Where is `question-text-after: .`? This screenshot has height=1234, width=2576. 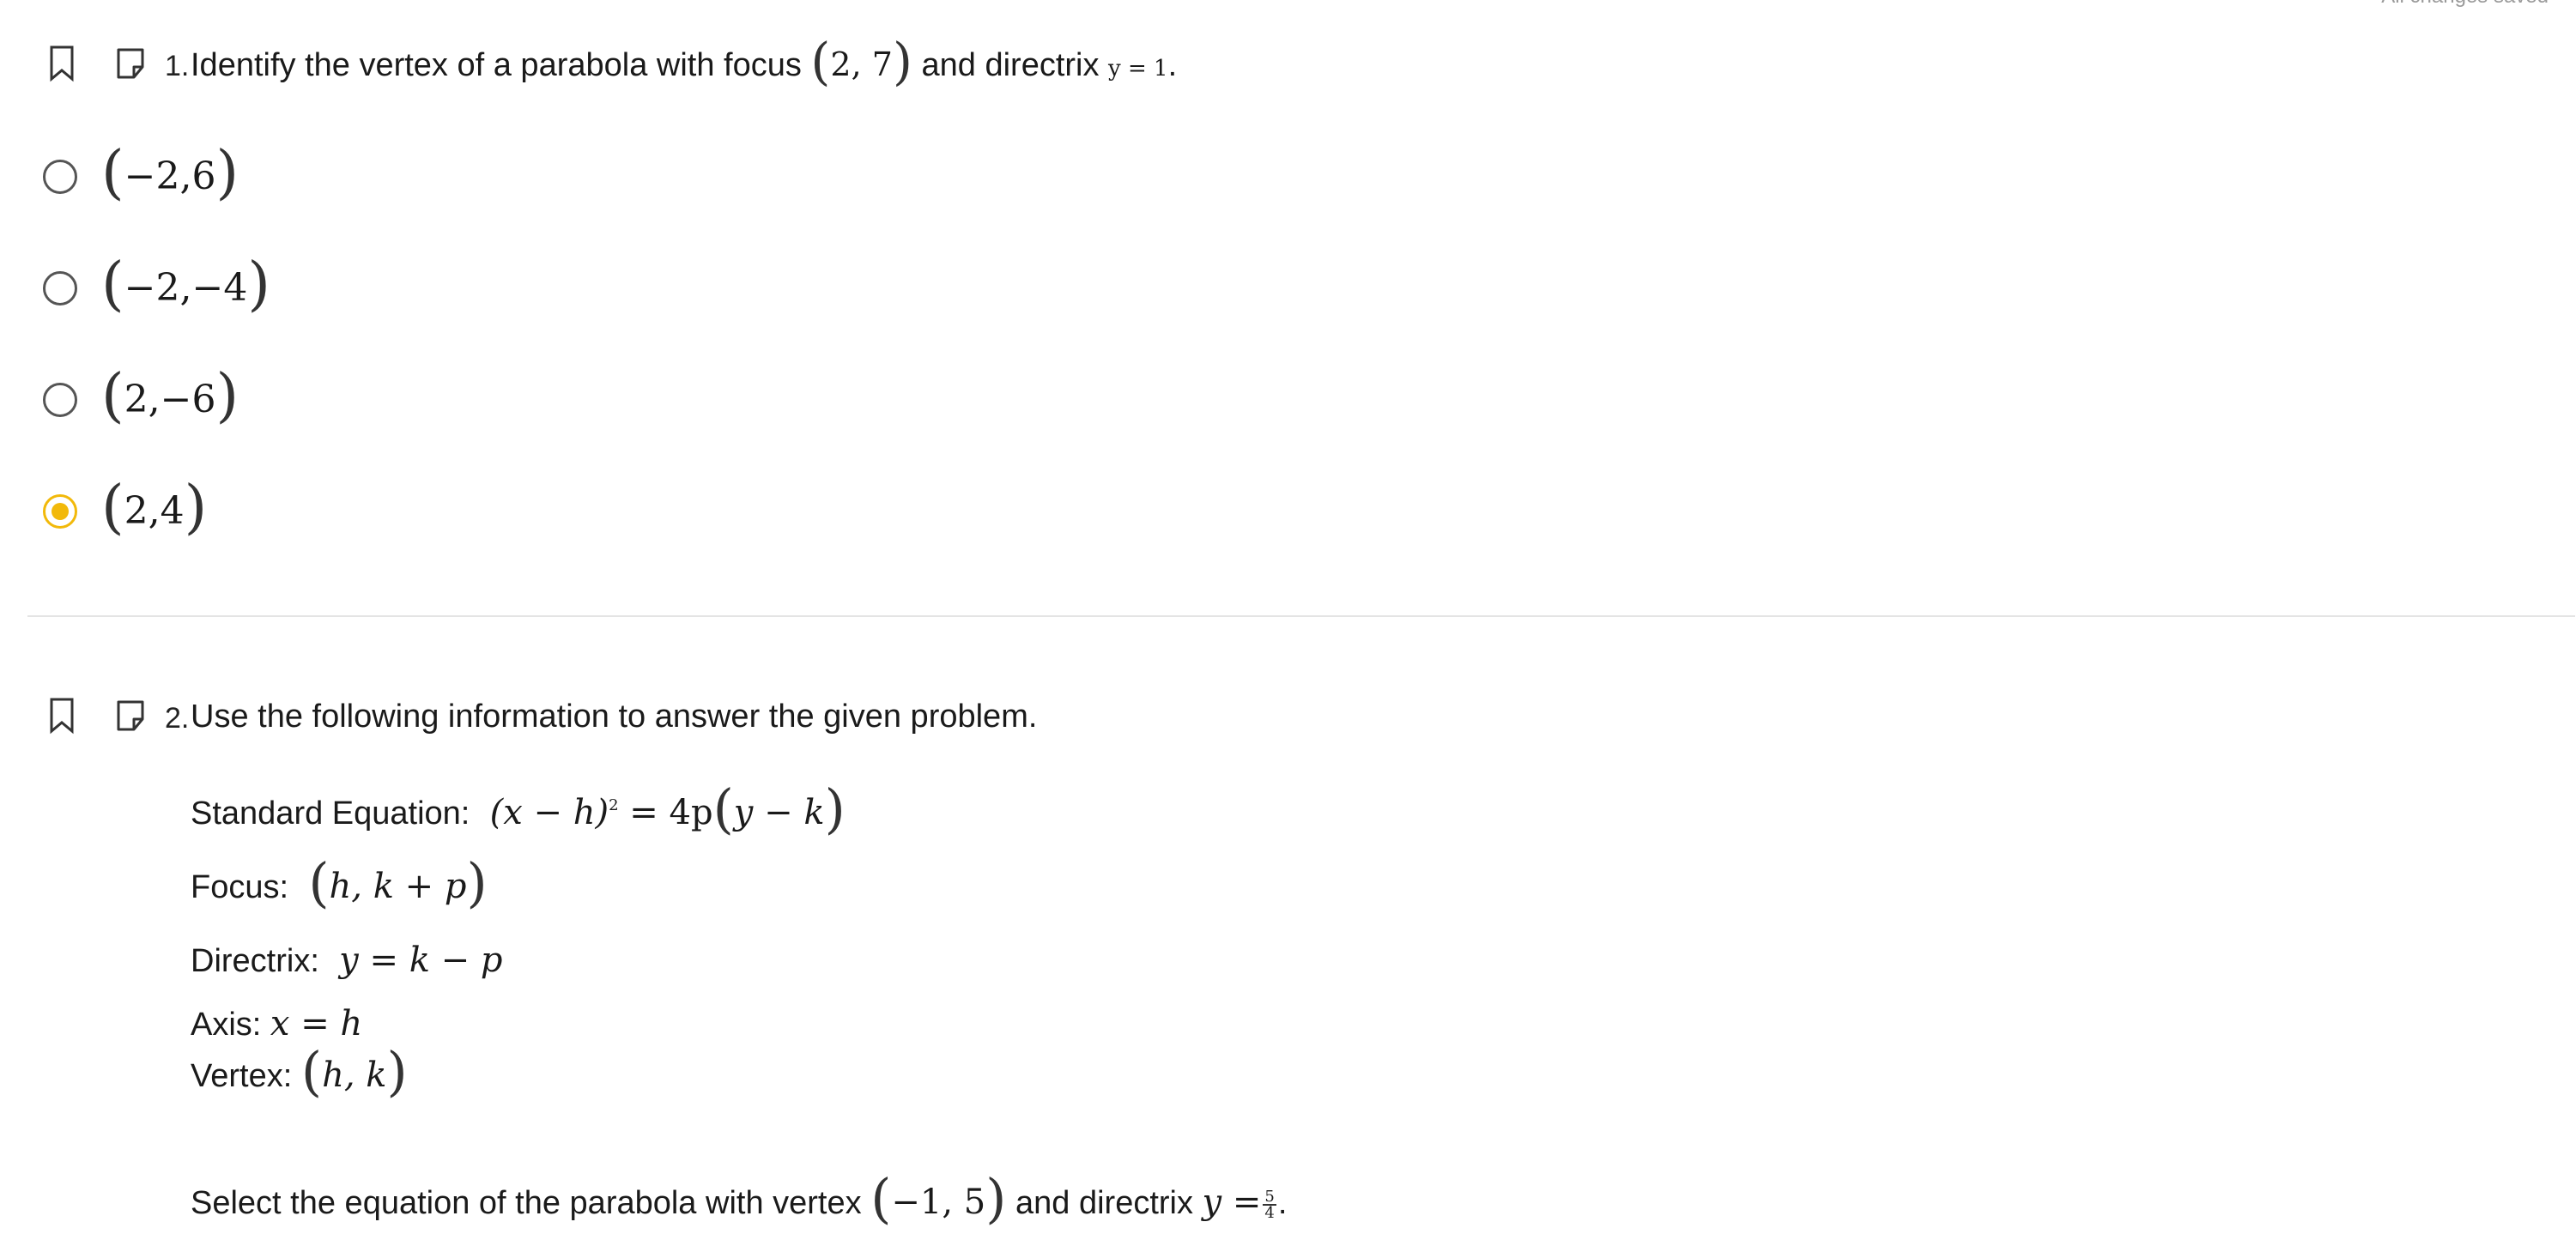 question-text-after: . is located at coordinates (1172, 65).